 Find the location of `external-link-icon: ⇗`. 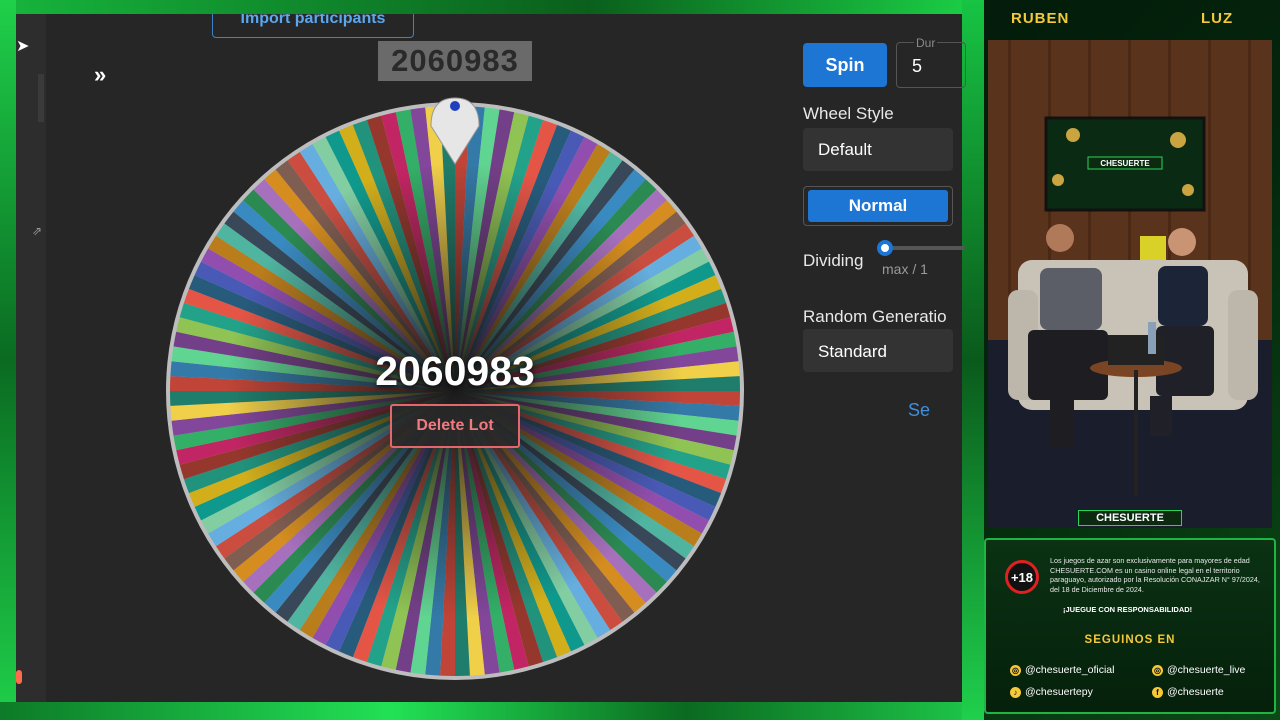

external-link-icon: ⇗ is located at coordinates (37, 231).